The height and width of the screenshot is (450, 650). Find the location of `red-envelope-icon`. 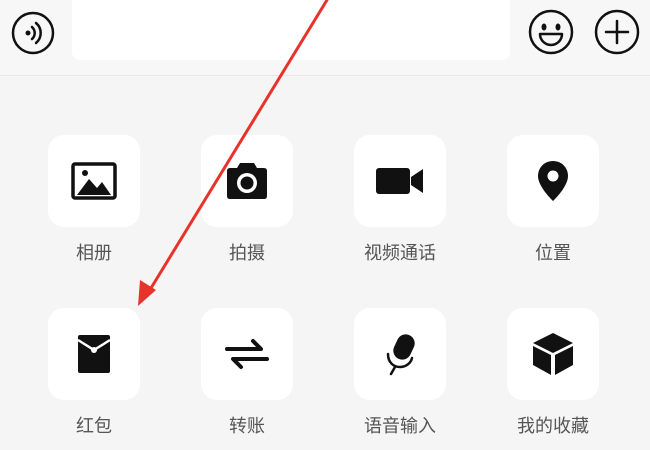

red-envelope-icon is located at coordinates (94, 354).